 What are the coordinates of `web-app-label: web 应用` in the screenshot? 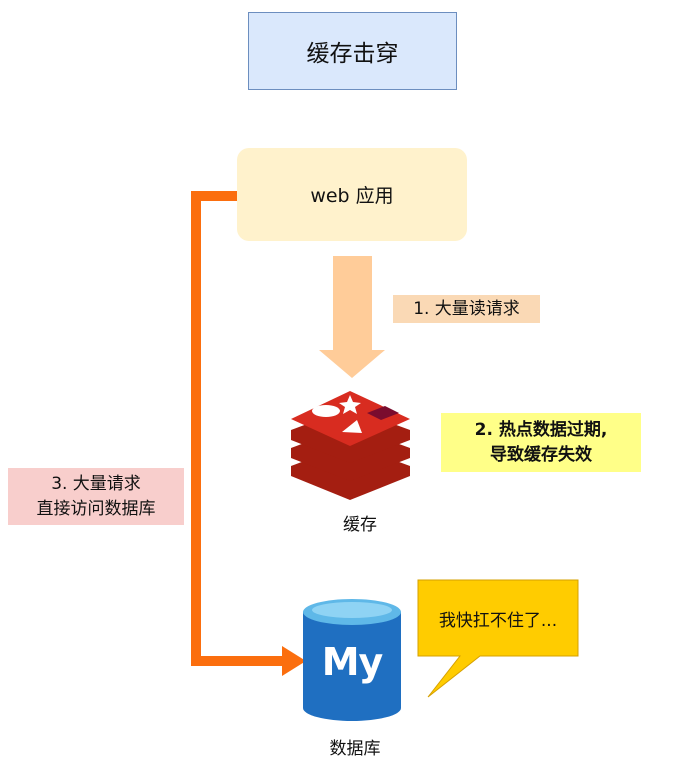 It's located at (352, 196).